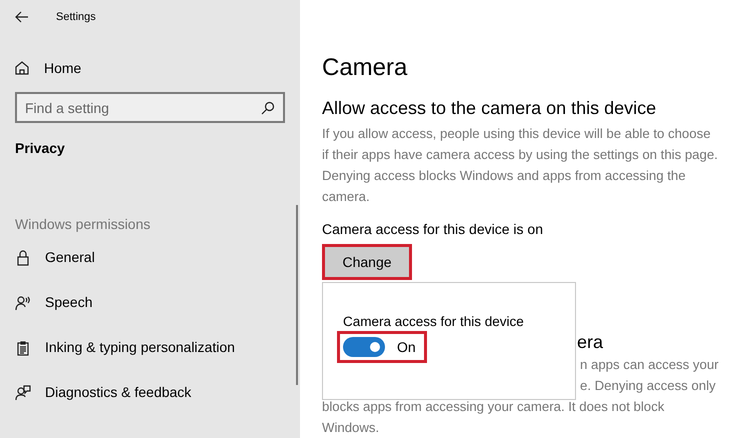 Image resolution: width=740 pixels, height=438 pixels. Describe the element at coordinates (22, 68) in the screenshot. I see `home-icon` at that location.